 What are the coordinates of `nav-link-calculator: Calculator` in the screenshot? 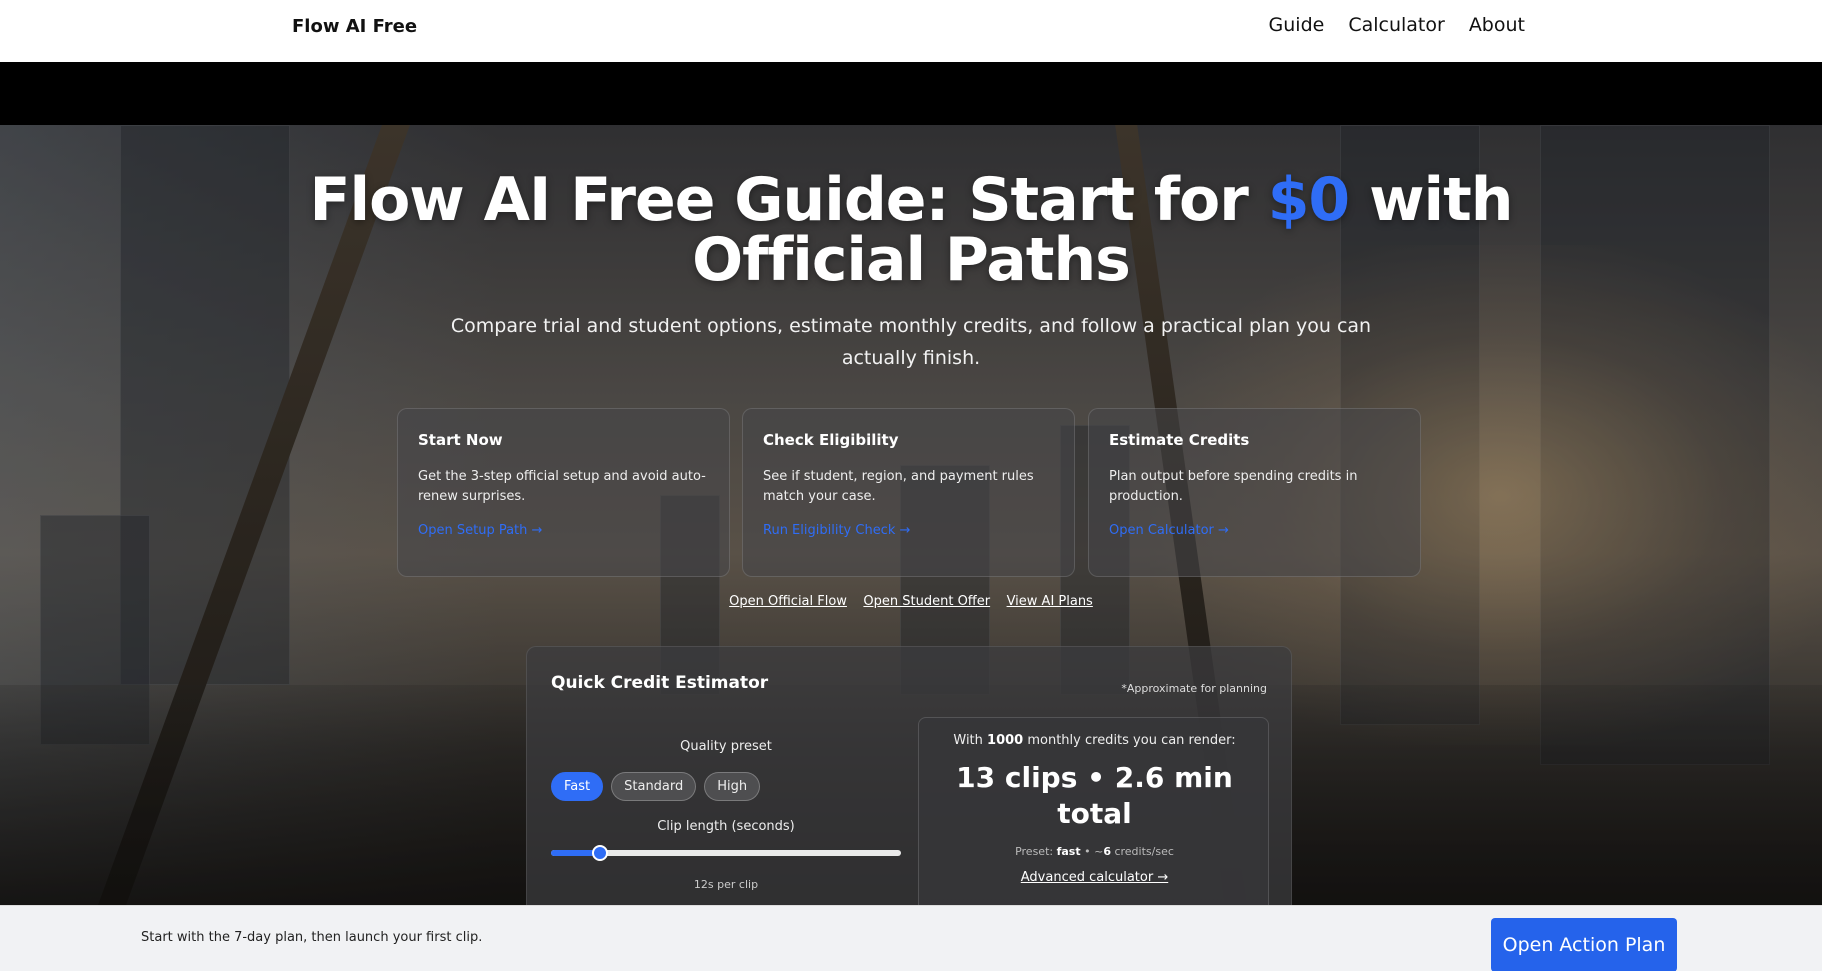 It's located at (1396, 25).